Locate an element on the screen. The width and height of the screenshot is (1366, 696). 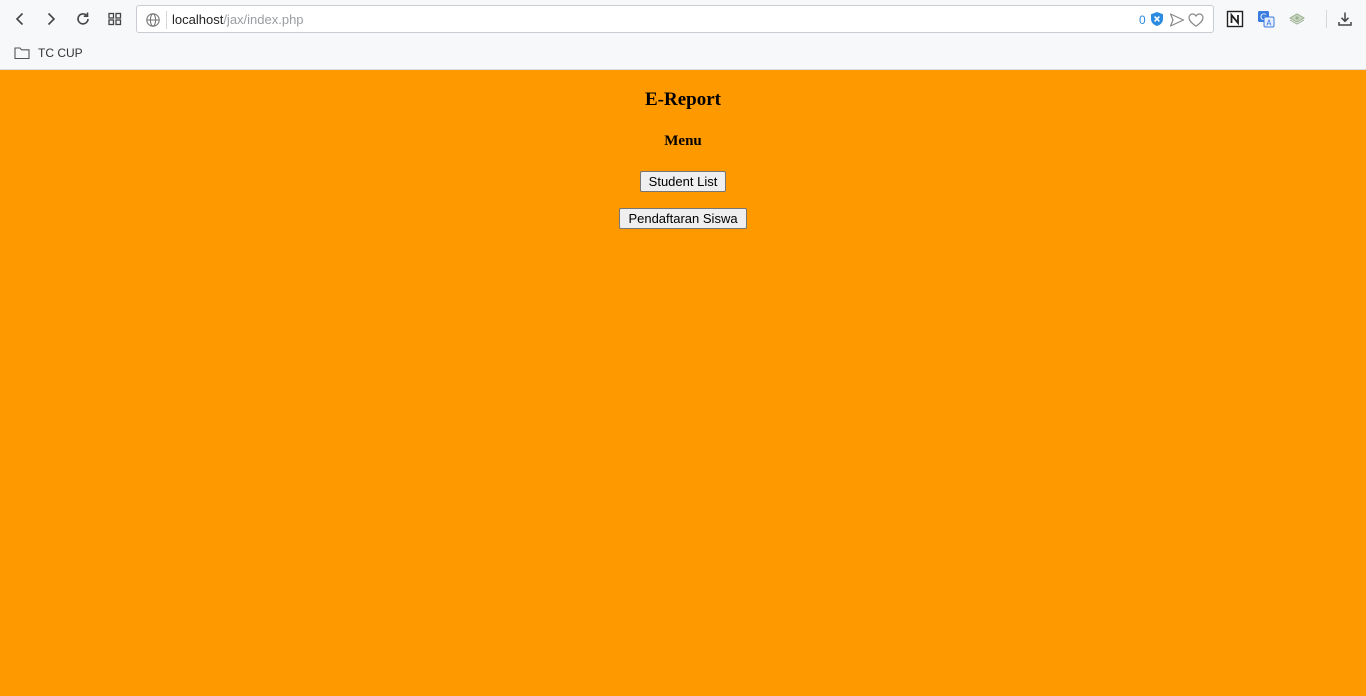
browser-toolbar: localhost/jax/index.php 0 GA is located at coordinates (683, 19).